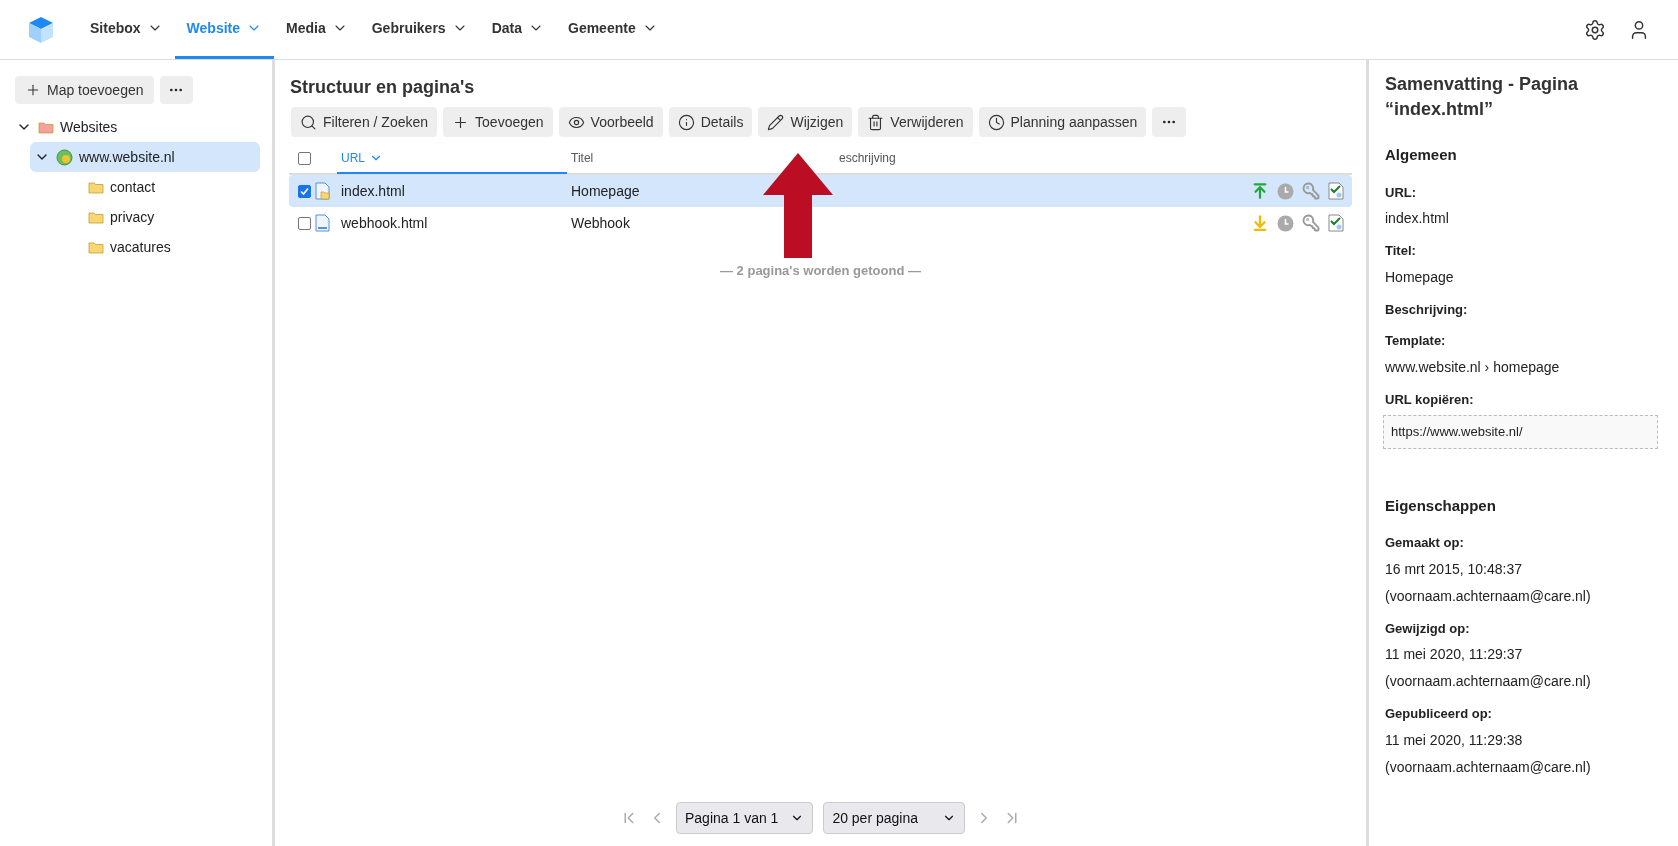  Describe the element at coordinates (419, 29) in the screenshot. I see `nav-tab: Gebruikers` at that location.